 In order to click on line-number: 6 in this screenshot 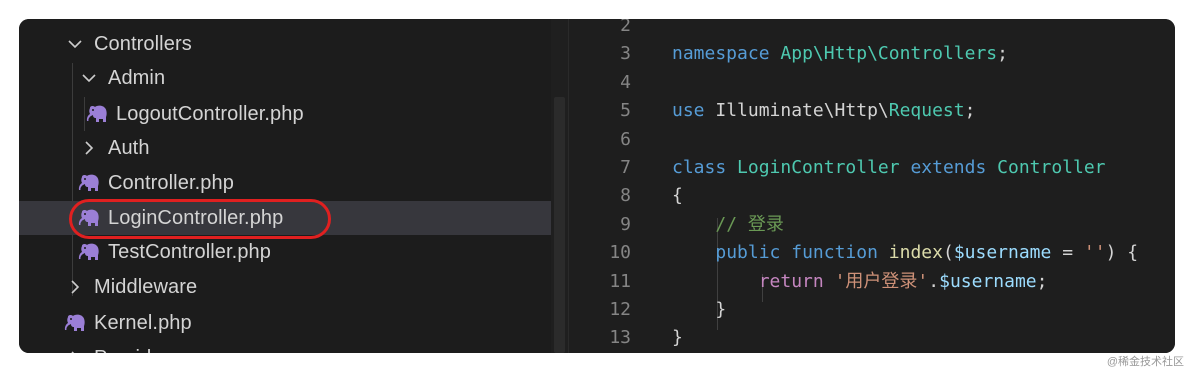, I will do `click(625, 139)`.